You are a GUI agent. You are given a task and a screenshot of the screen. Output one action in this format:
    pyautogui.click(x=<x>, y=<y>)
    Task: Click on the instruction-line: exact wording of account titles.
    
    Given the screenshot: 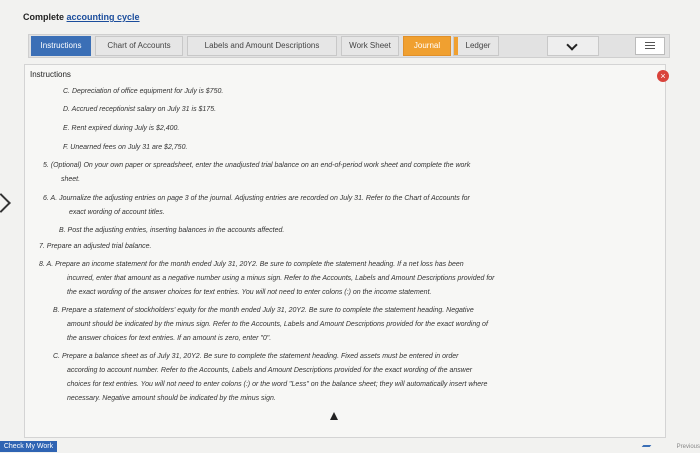 What is the action you would take?
    pyautogui.click(x=117, y=212)
    